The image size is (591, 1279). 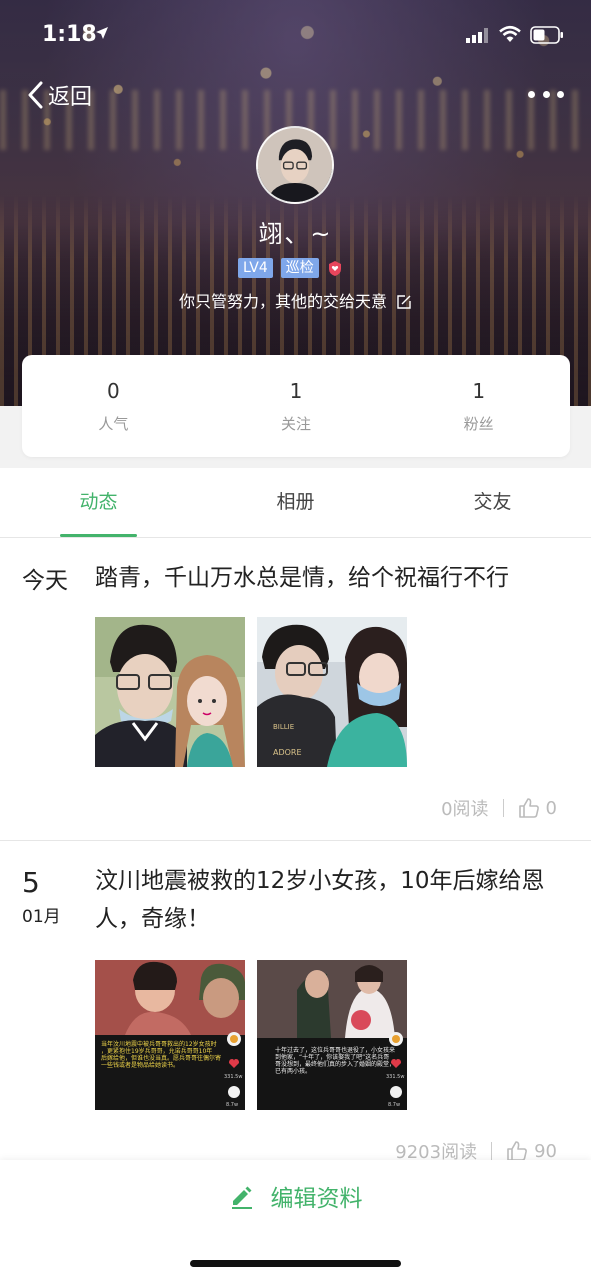 I want to click on stat-popularity: 0 人气, so click(x=113, y=406).